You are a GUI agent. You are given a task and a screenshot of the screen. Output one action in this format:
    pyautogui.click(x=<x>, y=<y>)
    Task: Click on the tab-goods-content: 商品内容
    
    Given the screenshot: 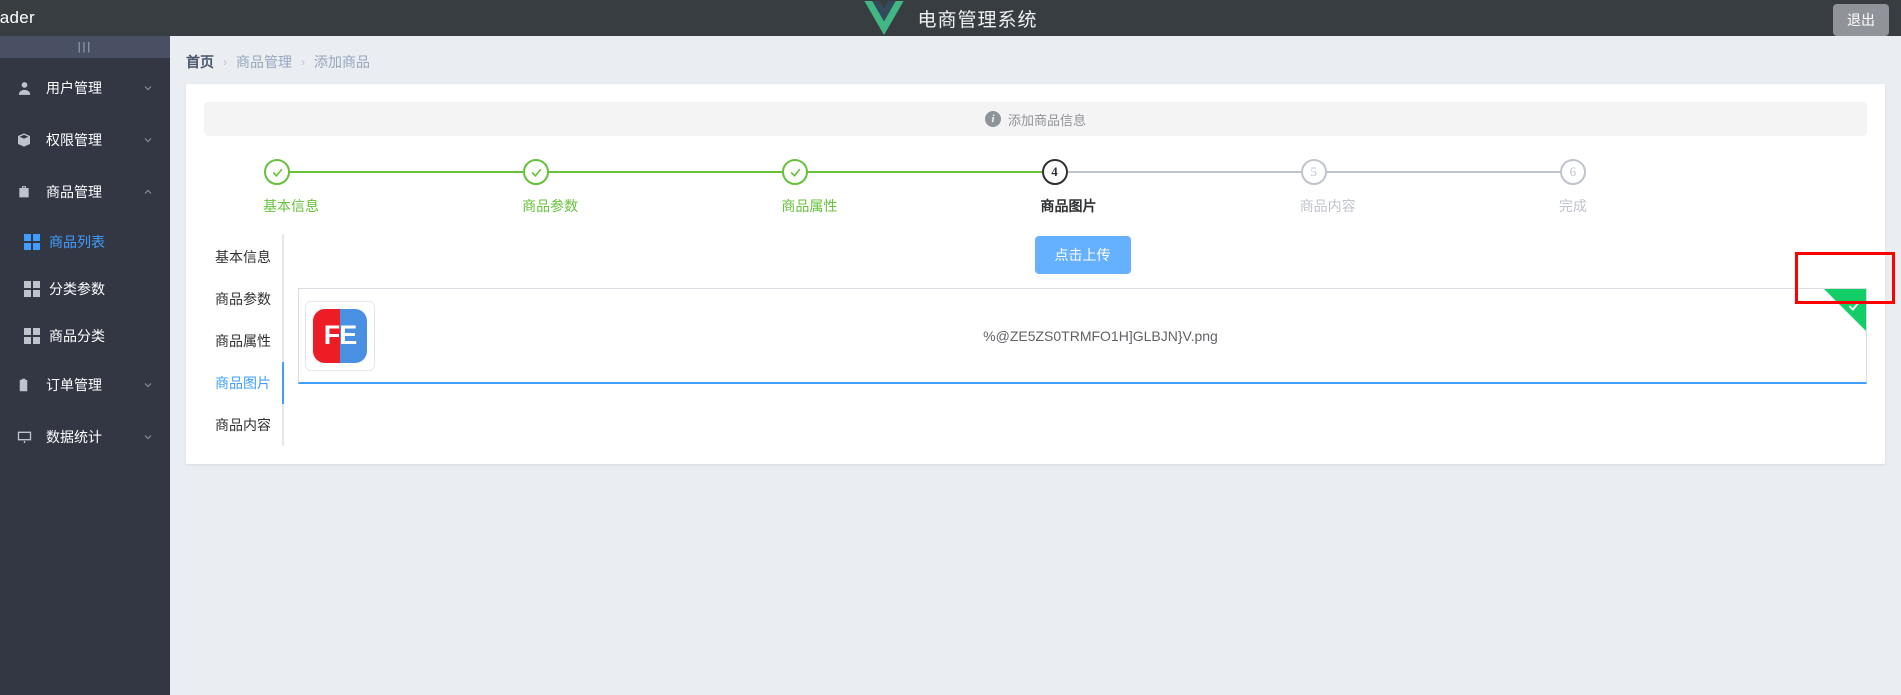 What is the action you would take?
    pyautogui.click(x=243, y=425)
    